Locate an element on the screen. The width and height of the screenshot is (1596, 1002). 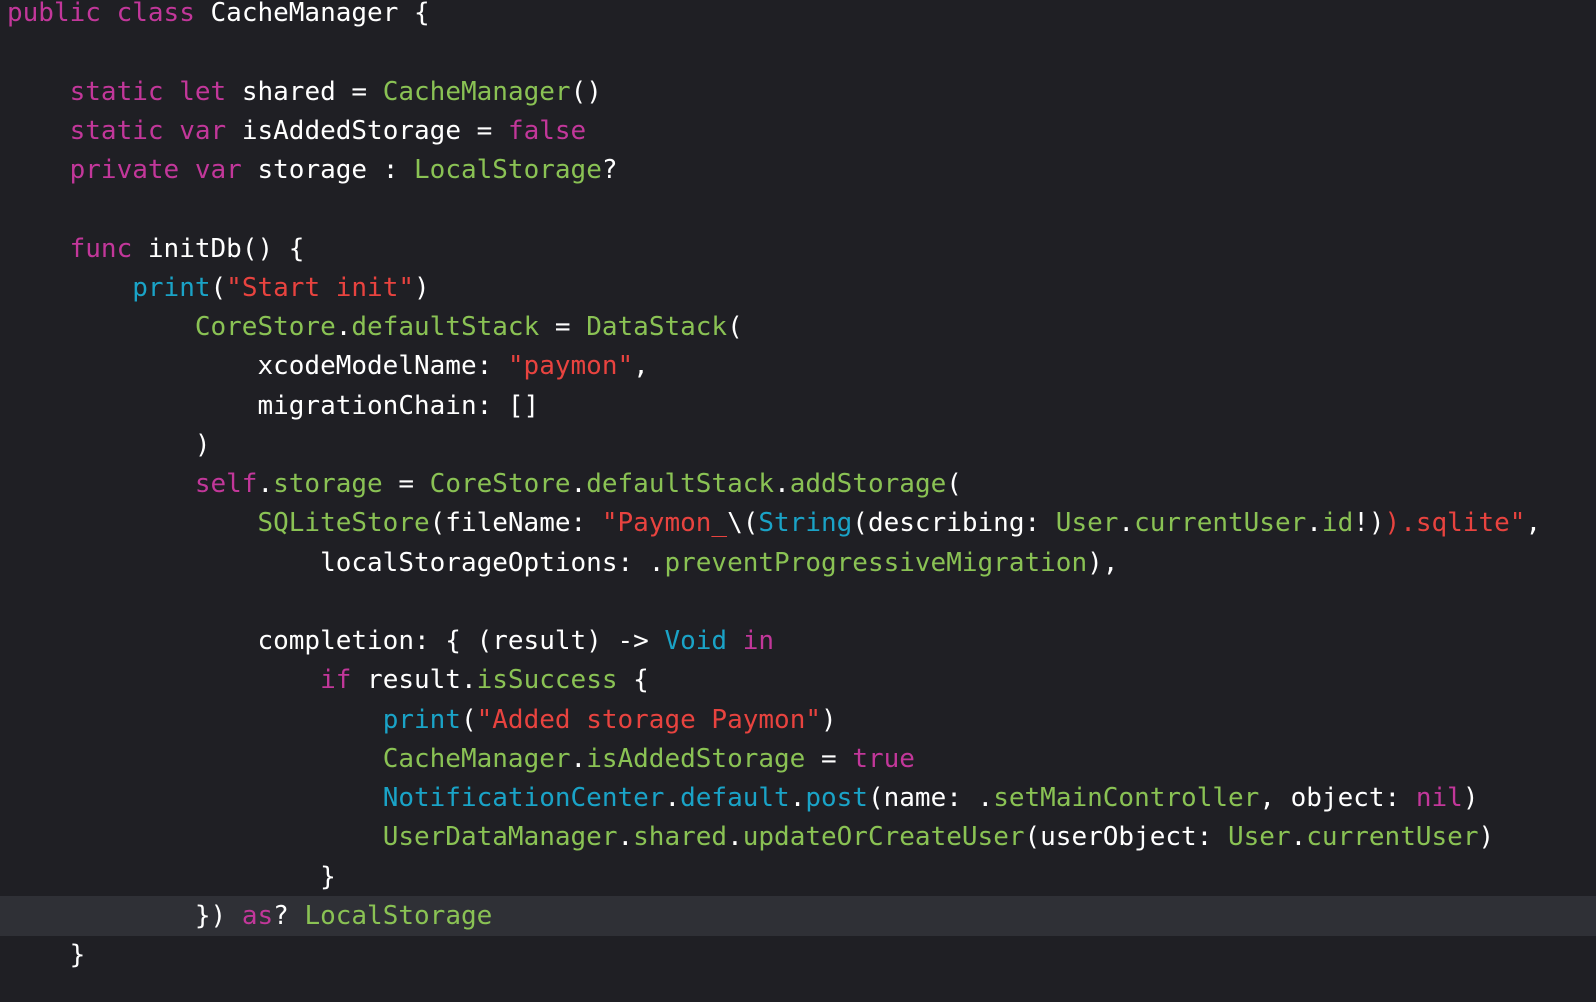
code-token: ).sqlite" is located at coordinates (1455, 523).